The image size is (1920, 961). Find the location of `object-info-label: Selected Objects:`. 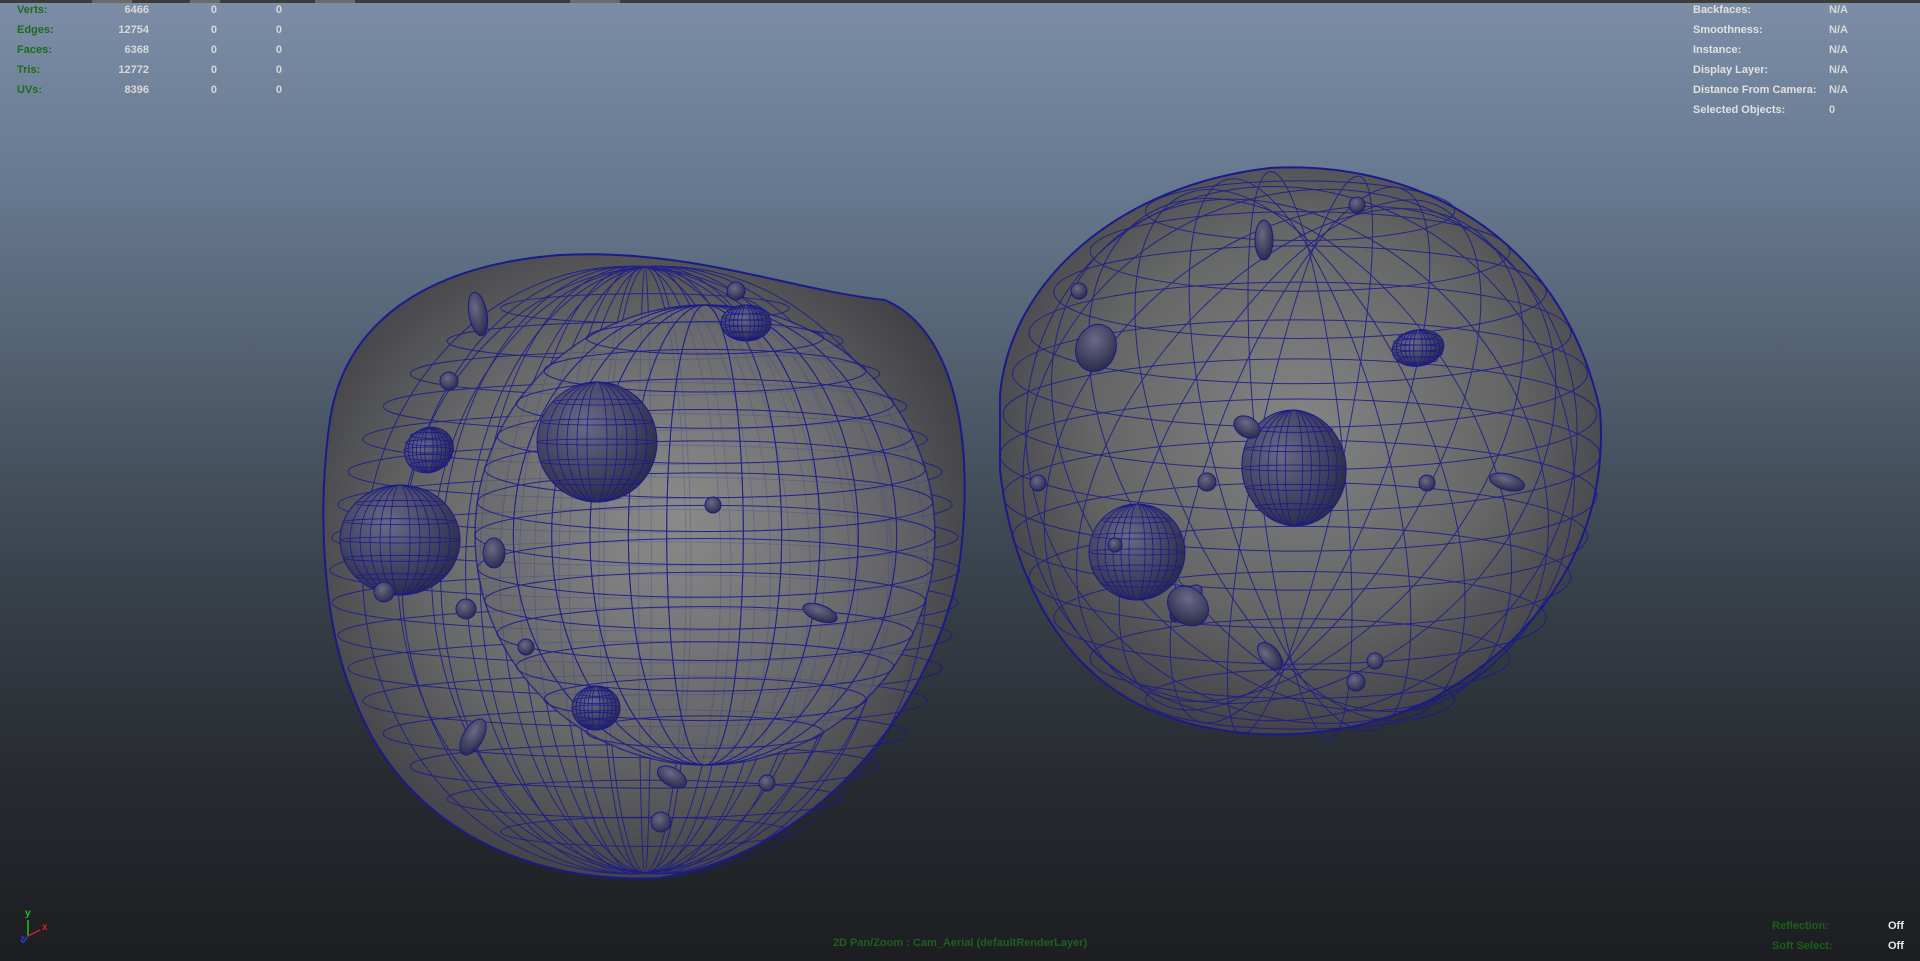

object-info-label: Selected Objects: is located at coordinates (1739, 110).